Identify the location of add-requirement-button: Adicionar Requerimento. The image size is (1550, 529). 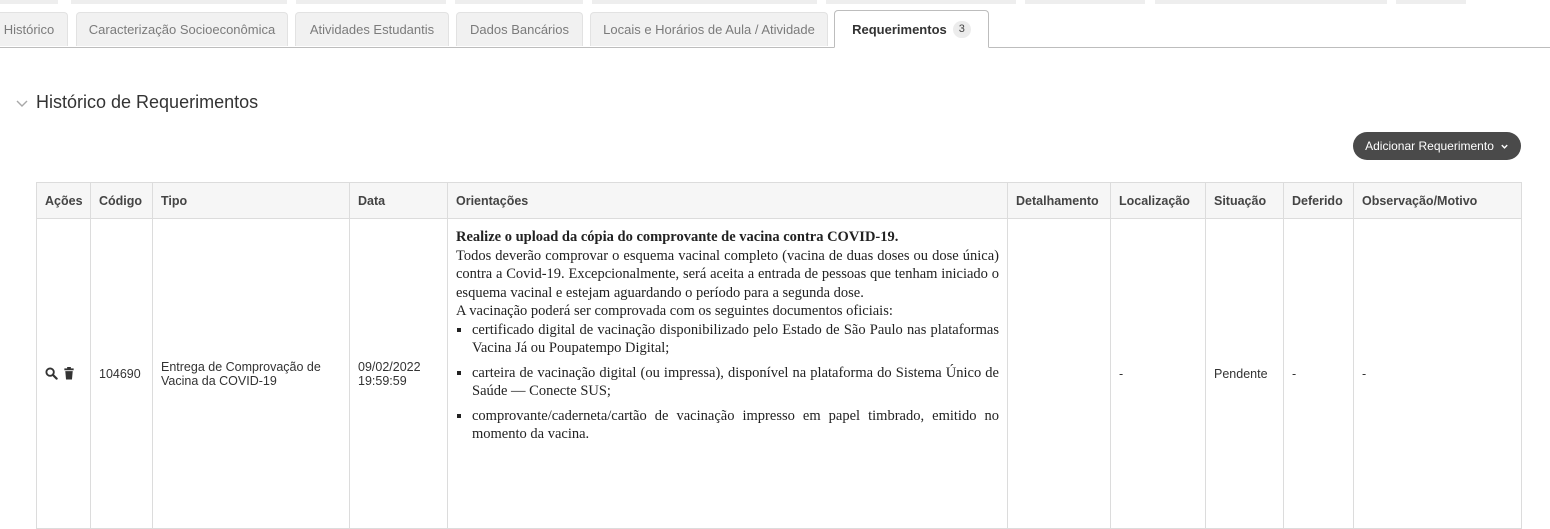
(1437, 146).